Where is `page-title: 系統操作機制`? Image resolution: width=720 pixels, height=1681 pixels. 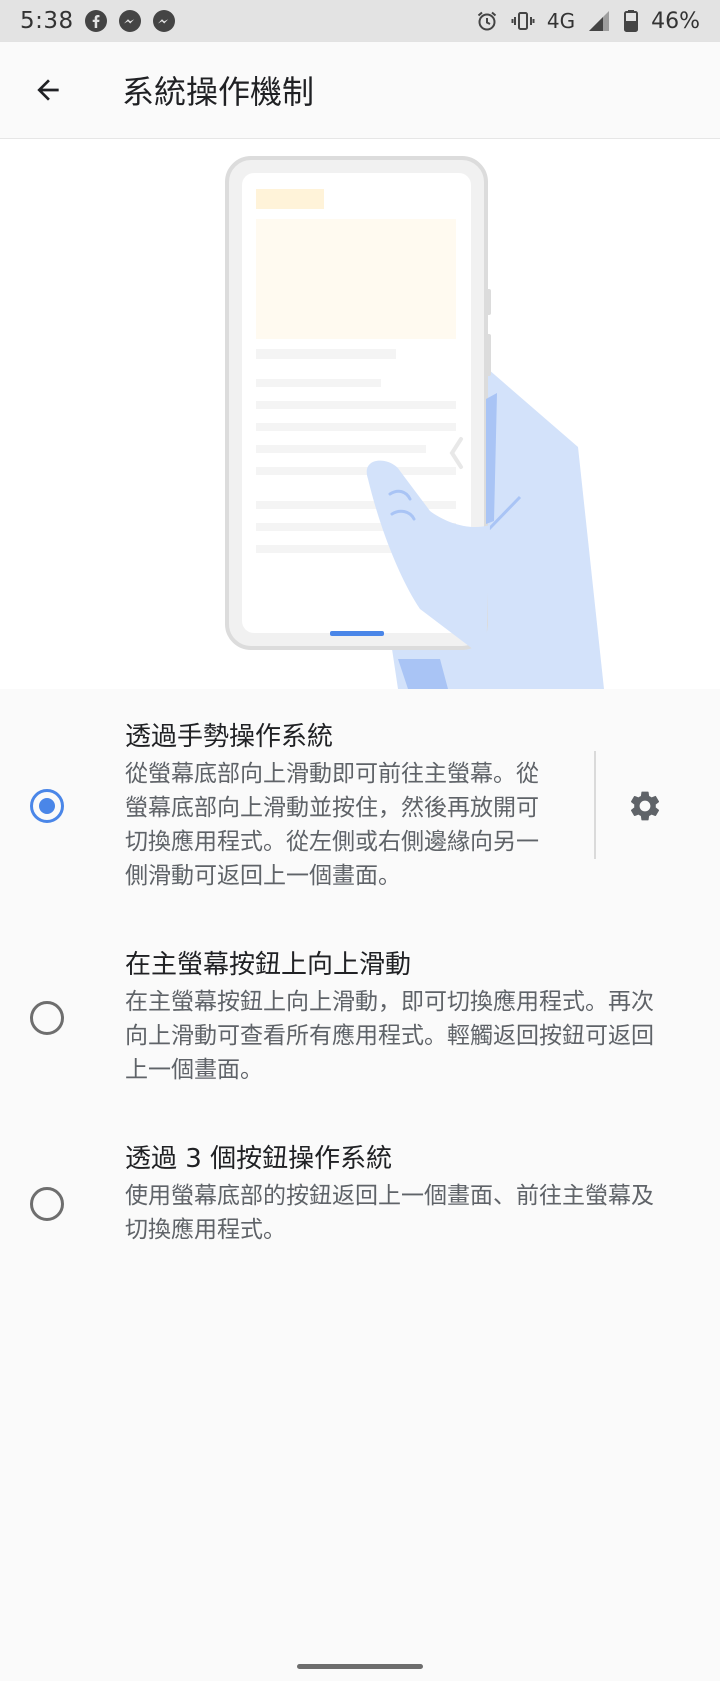 page-title: 系統操作機制 is located at coordinates (218, 92).